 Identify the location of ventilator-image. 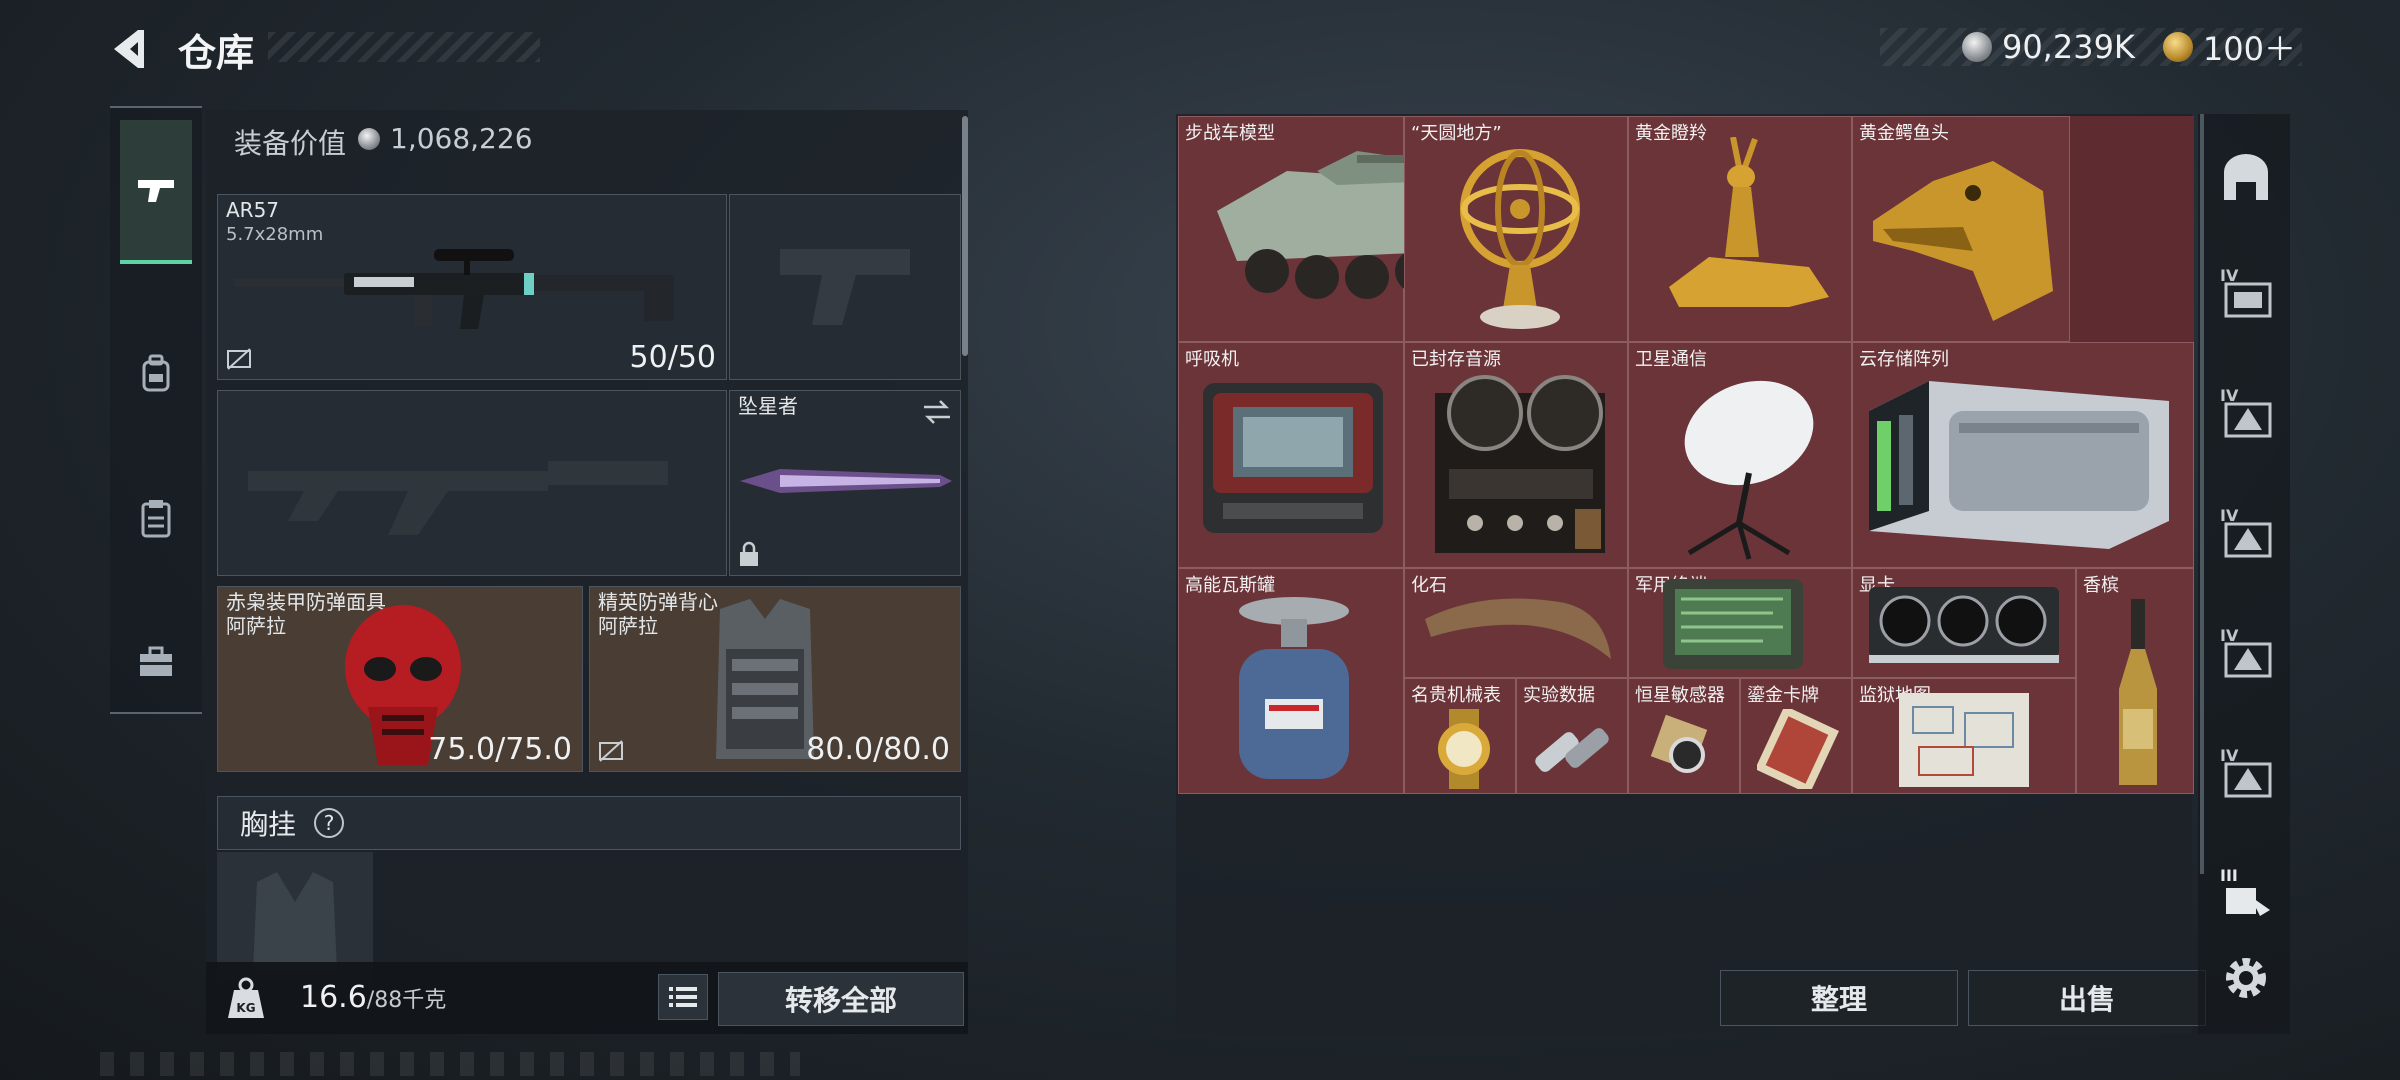
(1293, 458).